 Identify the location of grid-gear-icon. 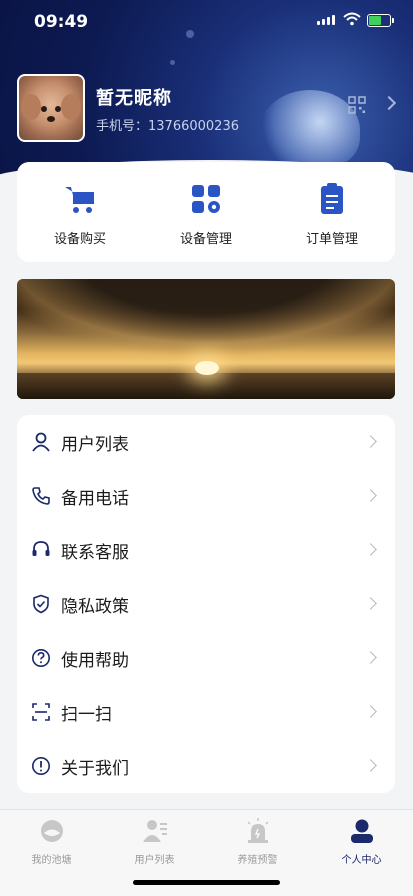
(206, 199).